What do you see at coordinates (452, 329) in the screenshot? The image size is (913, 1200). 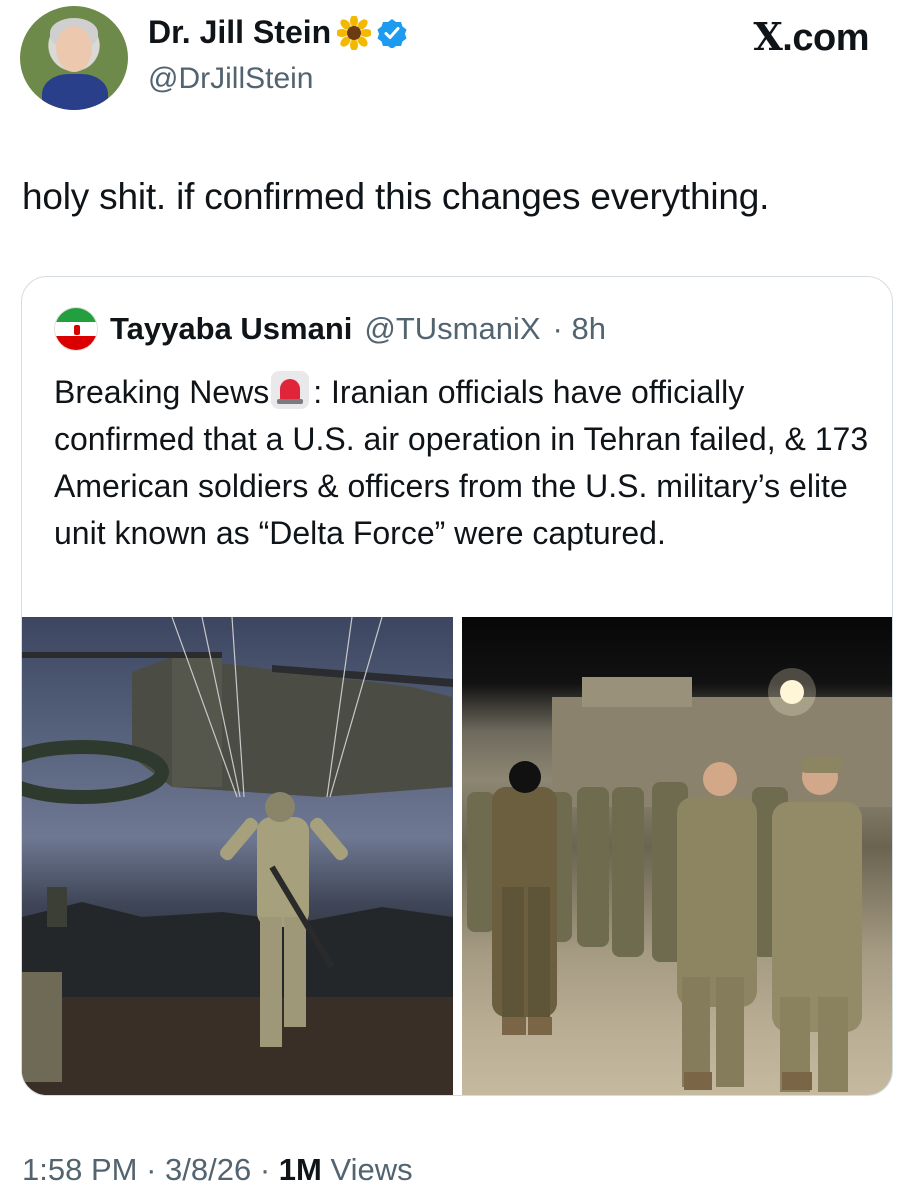 I see `quoted-author-handle: @TUsmaniX` at bounding box center [452, 329].